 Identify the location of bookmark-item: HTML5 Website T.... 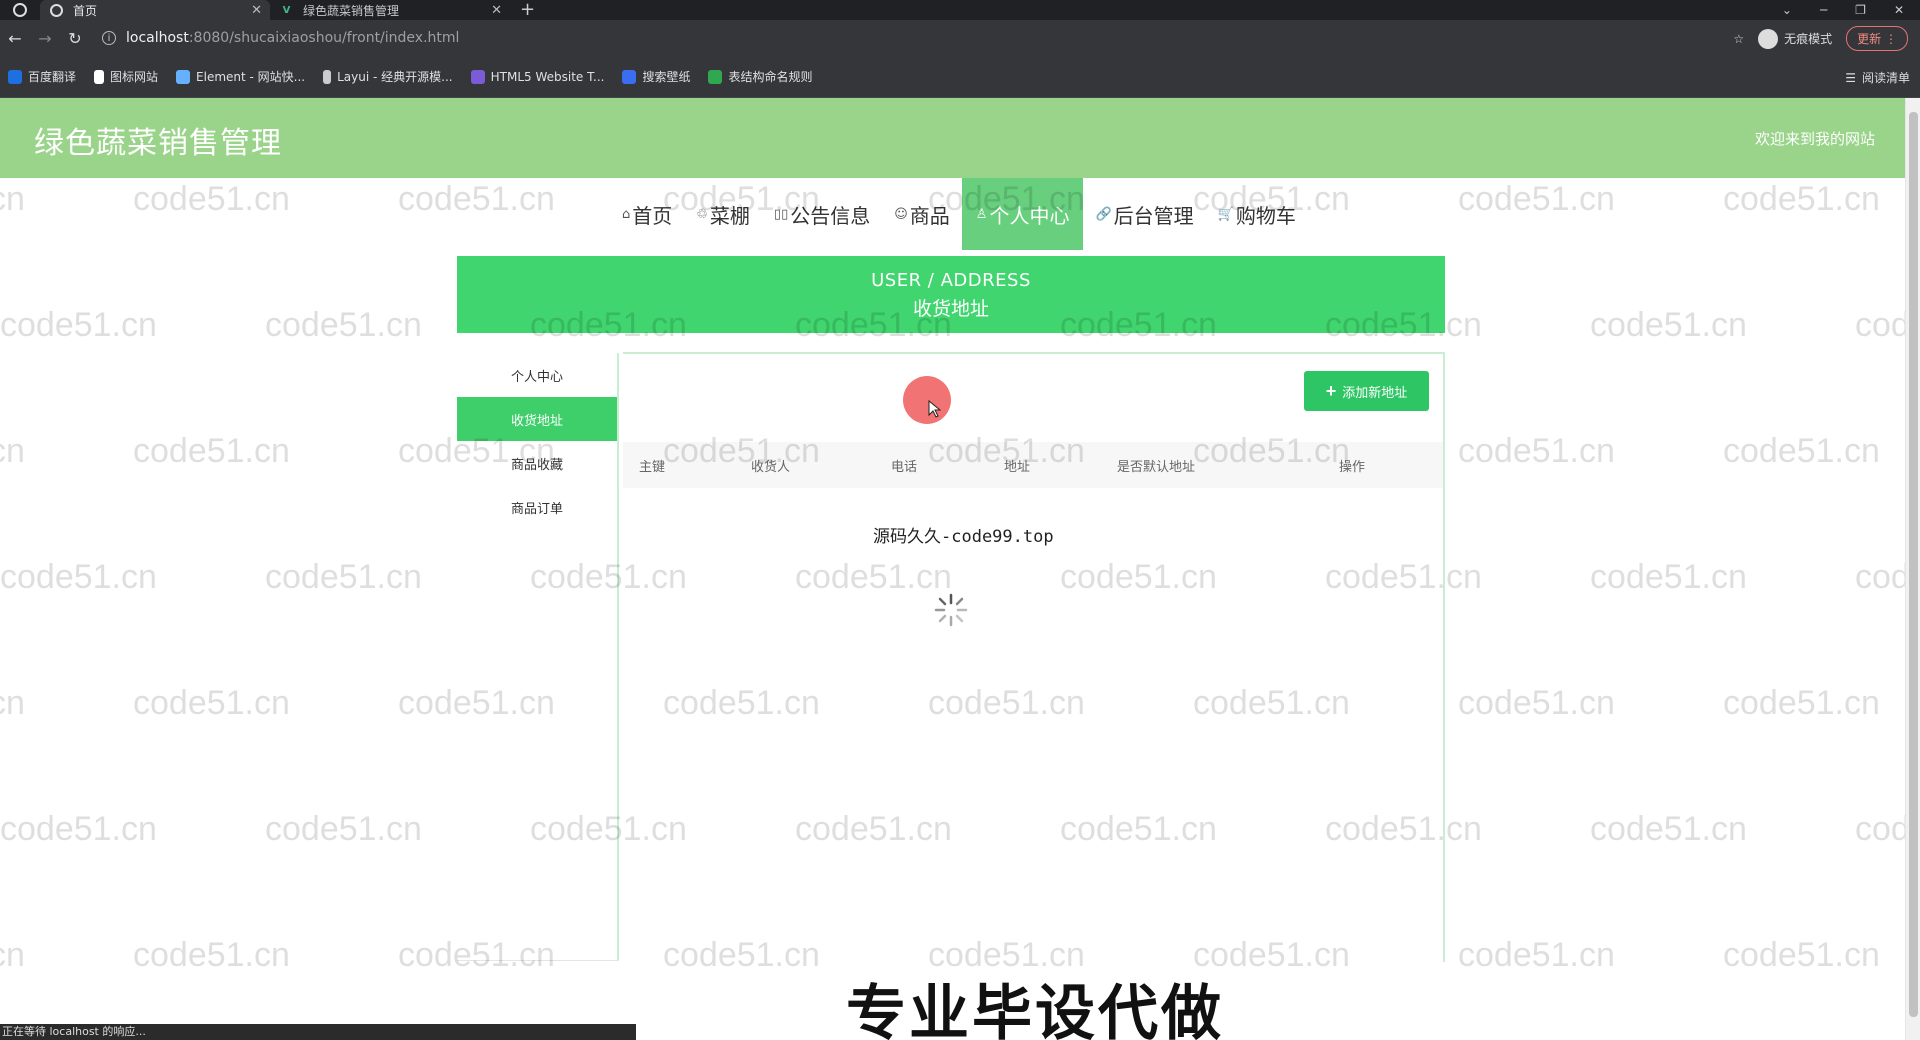
(537, 76).